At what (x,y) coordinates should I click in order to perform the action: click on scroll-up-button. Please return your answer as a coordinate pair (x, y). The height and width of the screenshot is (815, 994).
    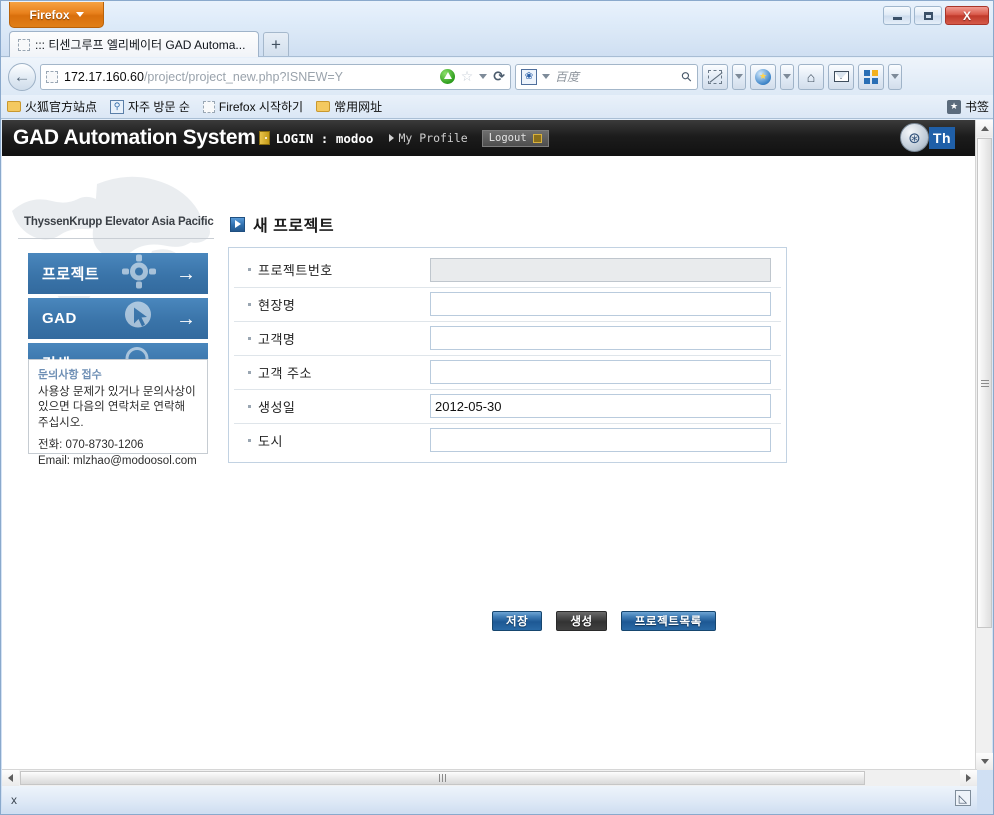
    Looking at the image, I should click on (984, 128).